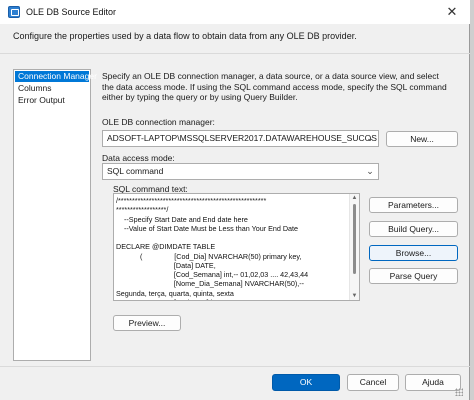 Image resolution: width=474 pixels, height=400 pixels. Describe the element at coordinates (138, 158) in the screenshot. I see `data-access-mode-label: Data access mode:` at that location.